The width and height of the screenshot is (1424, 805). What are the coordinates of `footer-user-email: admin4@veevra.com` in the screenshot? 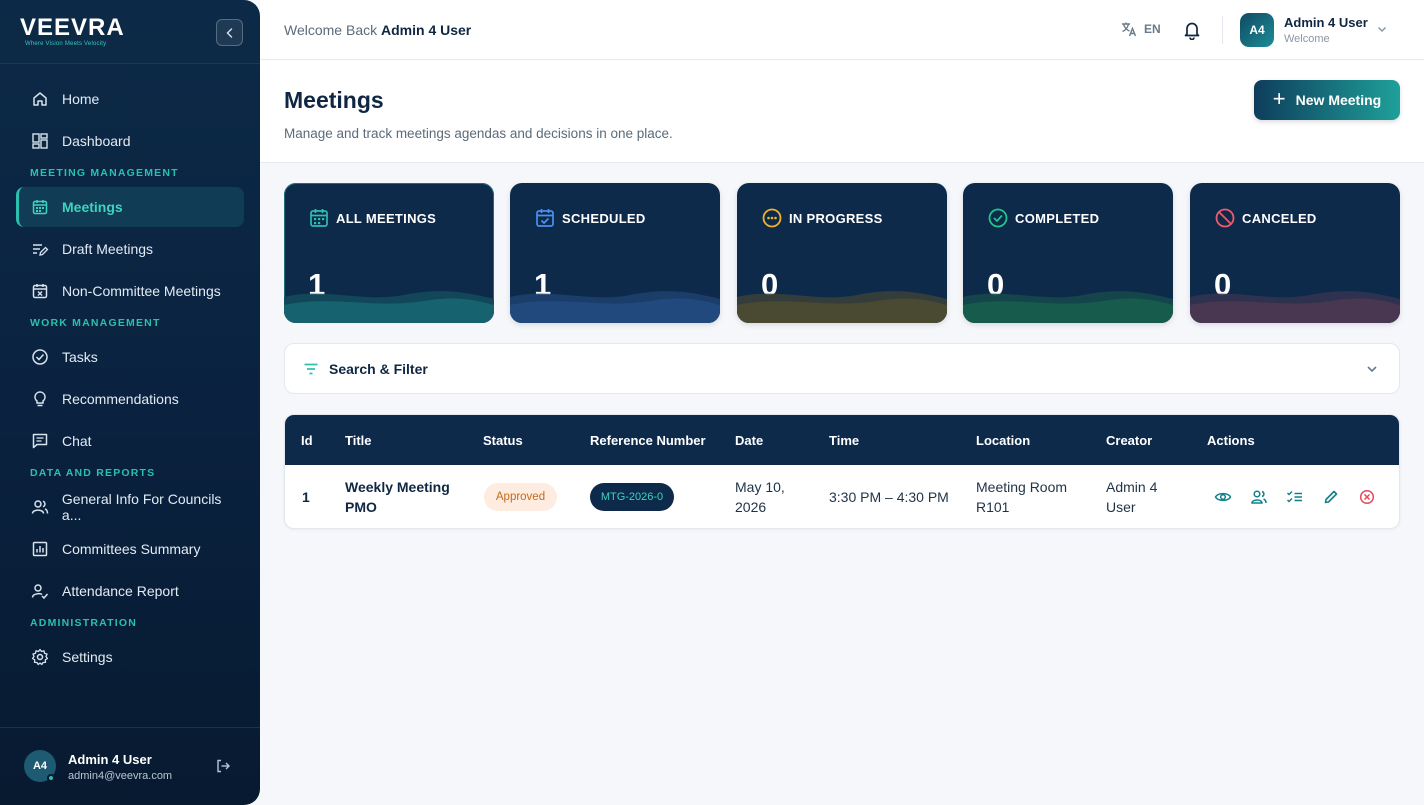 It's located at (120, 776).